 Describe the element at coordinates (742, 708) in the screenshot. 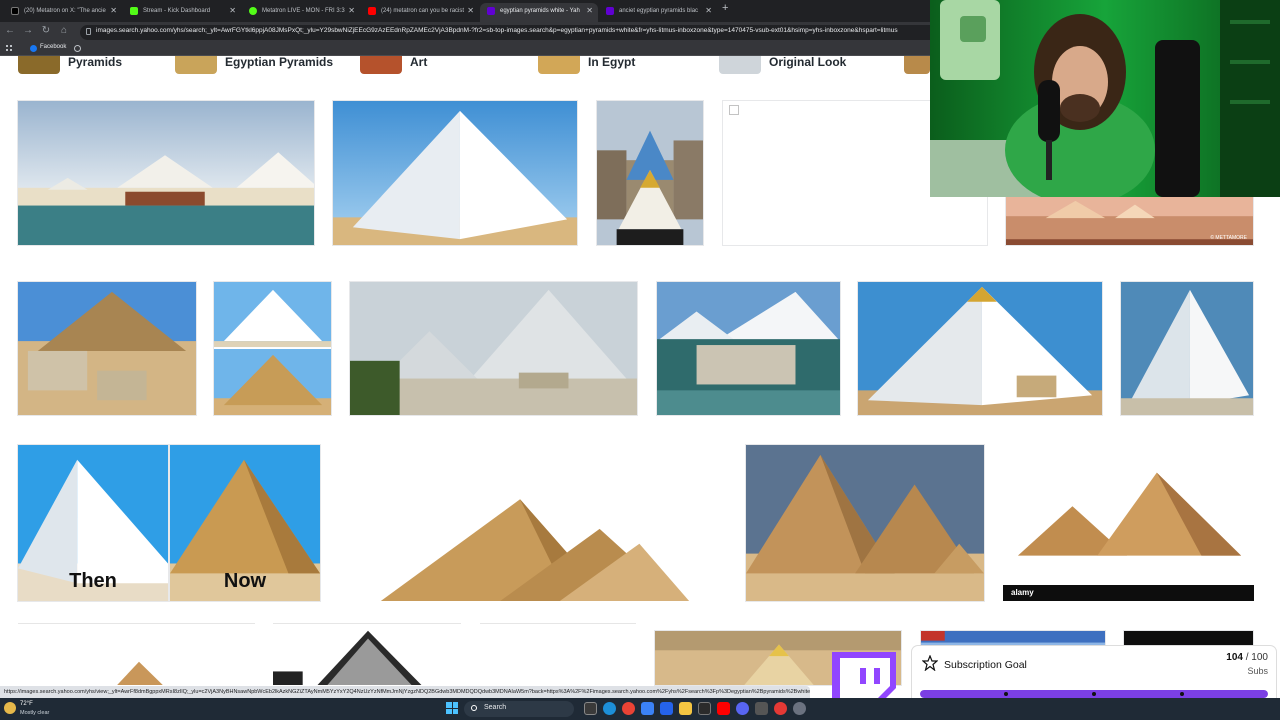

I see `discord-icon` at that location.